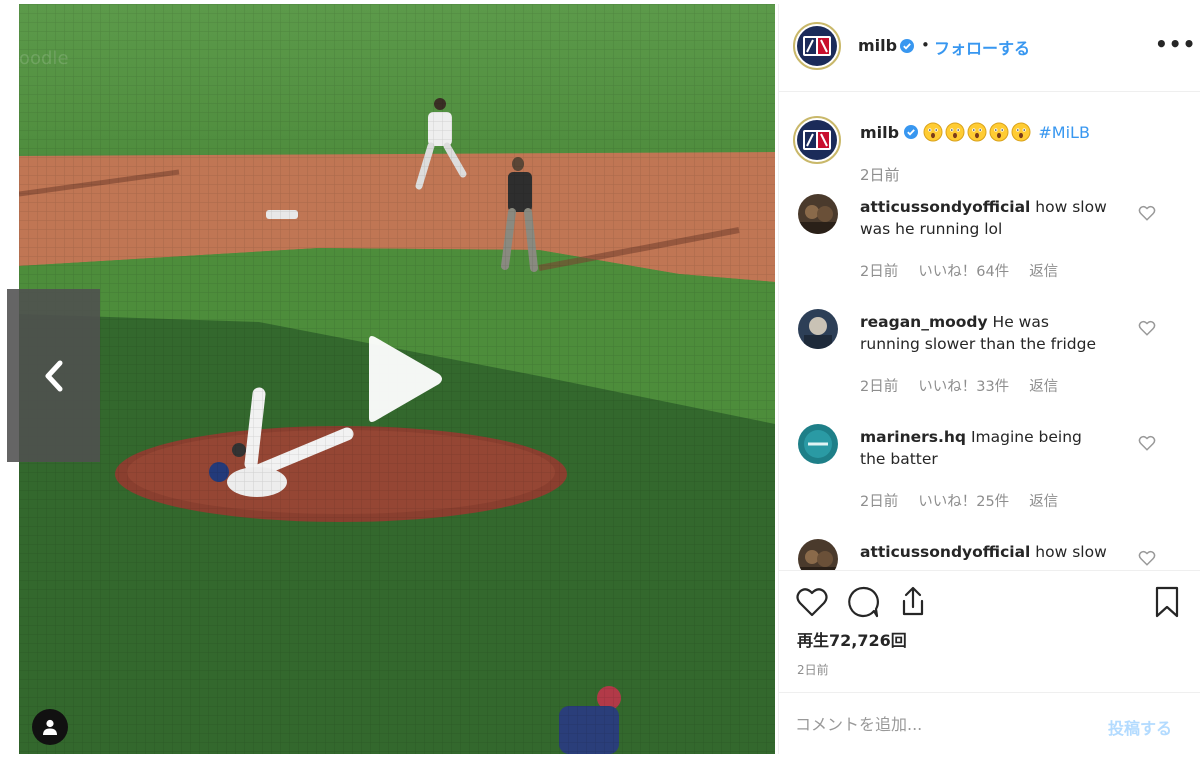 This screenshot has width=1200, height=758. I want to click on caption-avatar, so click(817, 140).